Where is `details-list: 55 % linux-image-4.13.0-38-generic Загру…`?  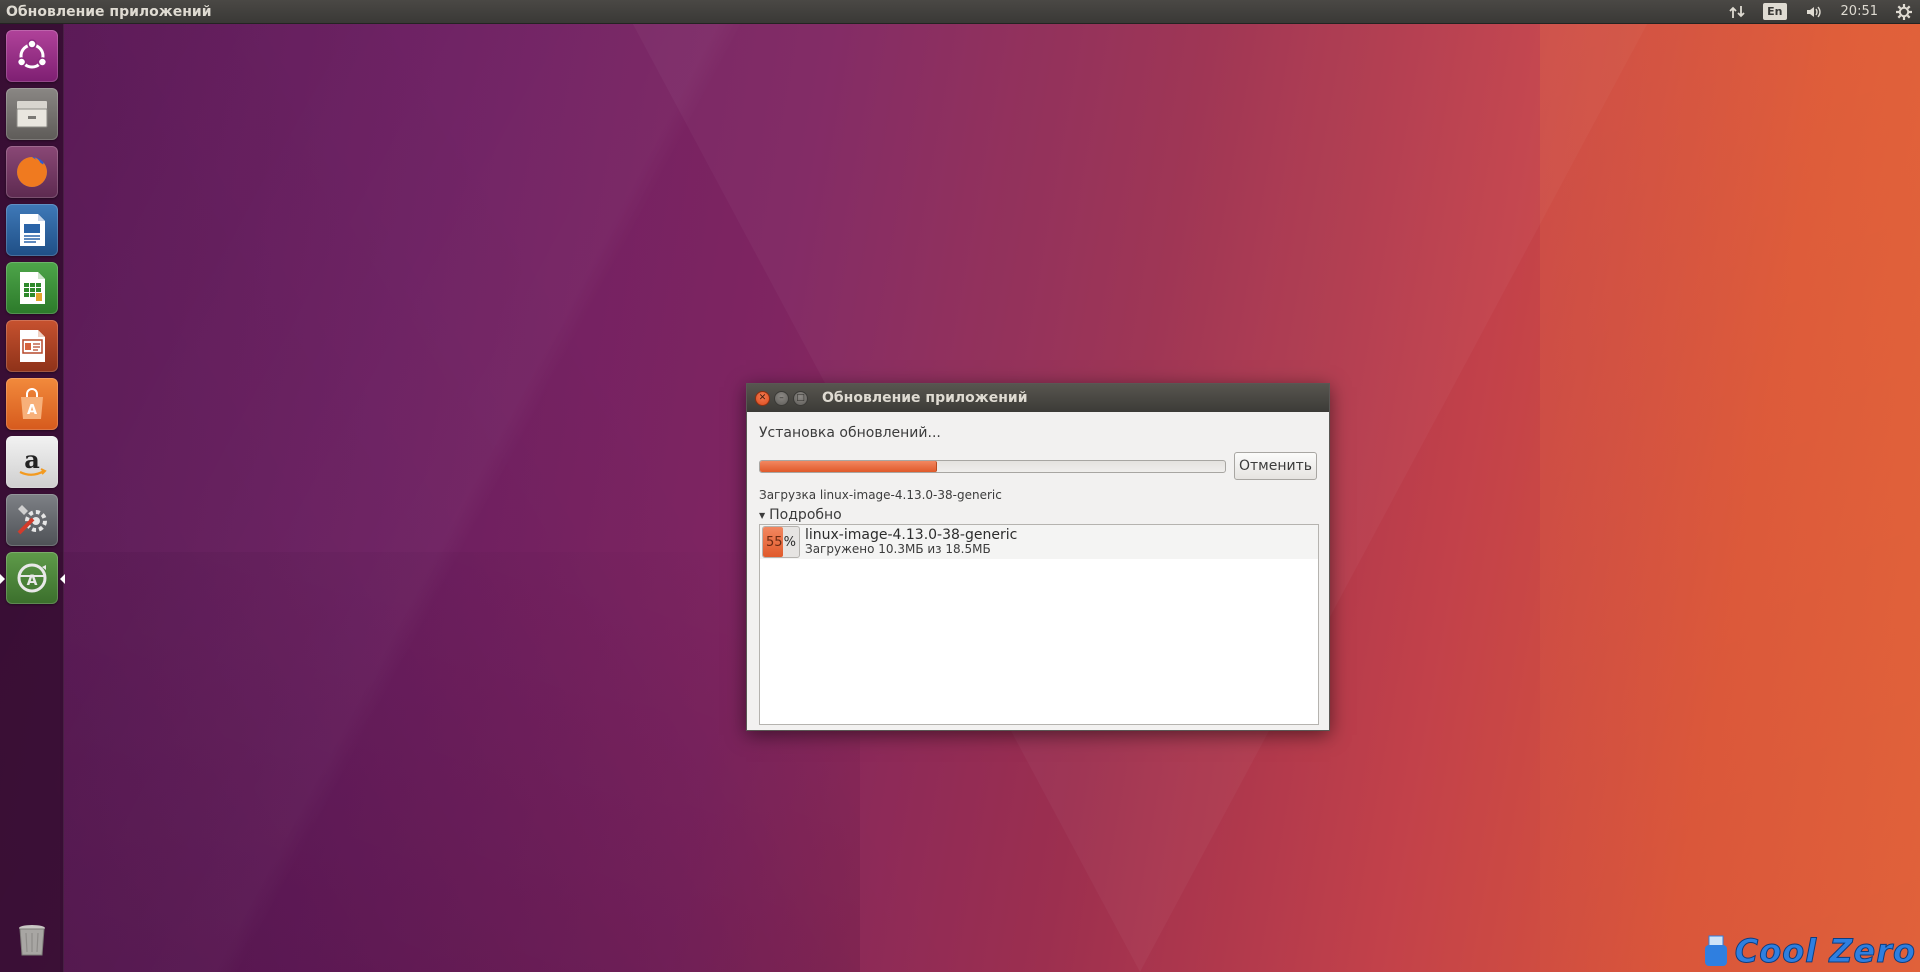
details-list: 55 % linux-image-4.13.0-38-generic Загру… is located at coordinates (1039, 624).